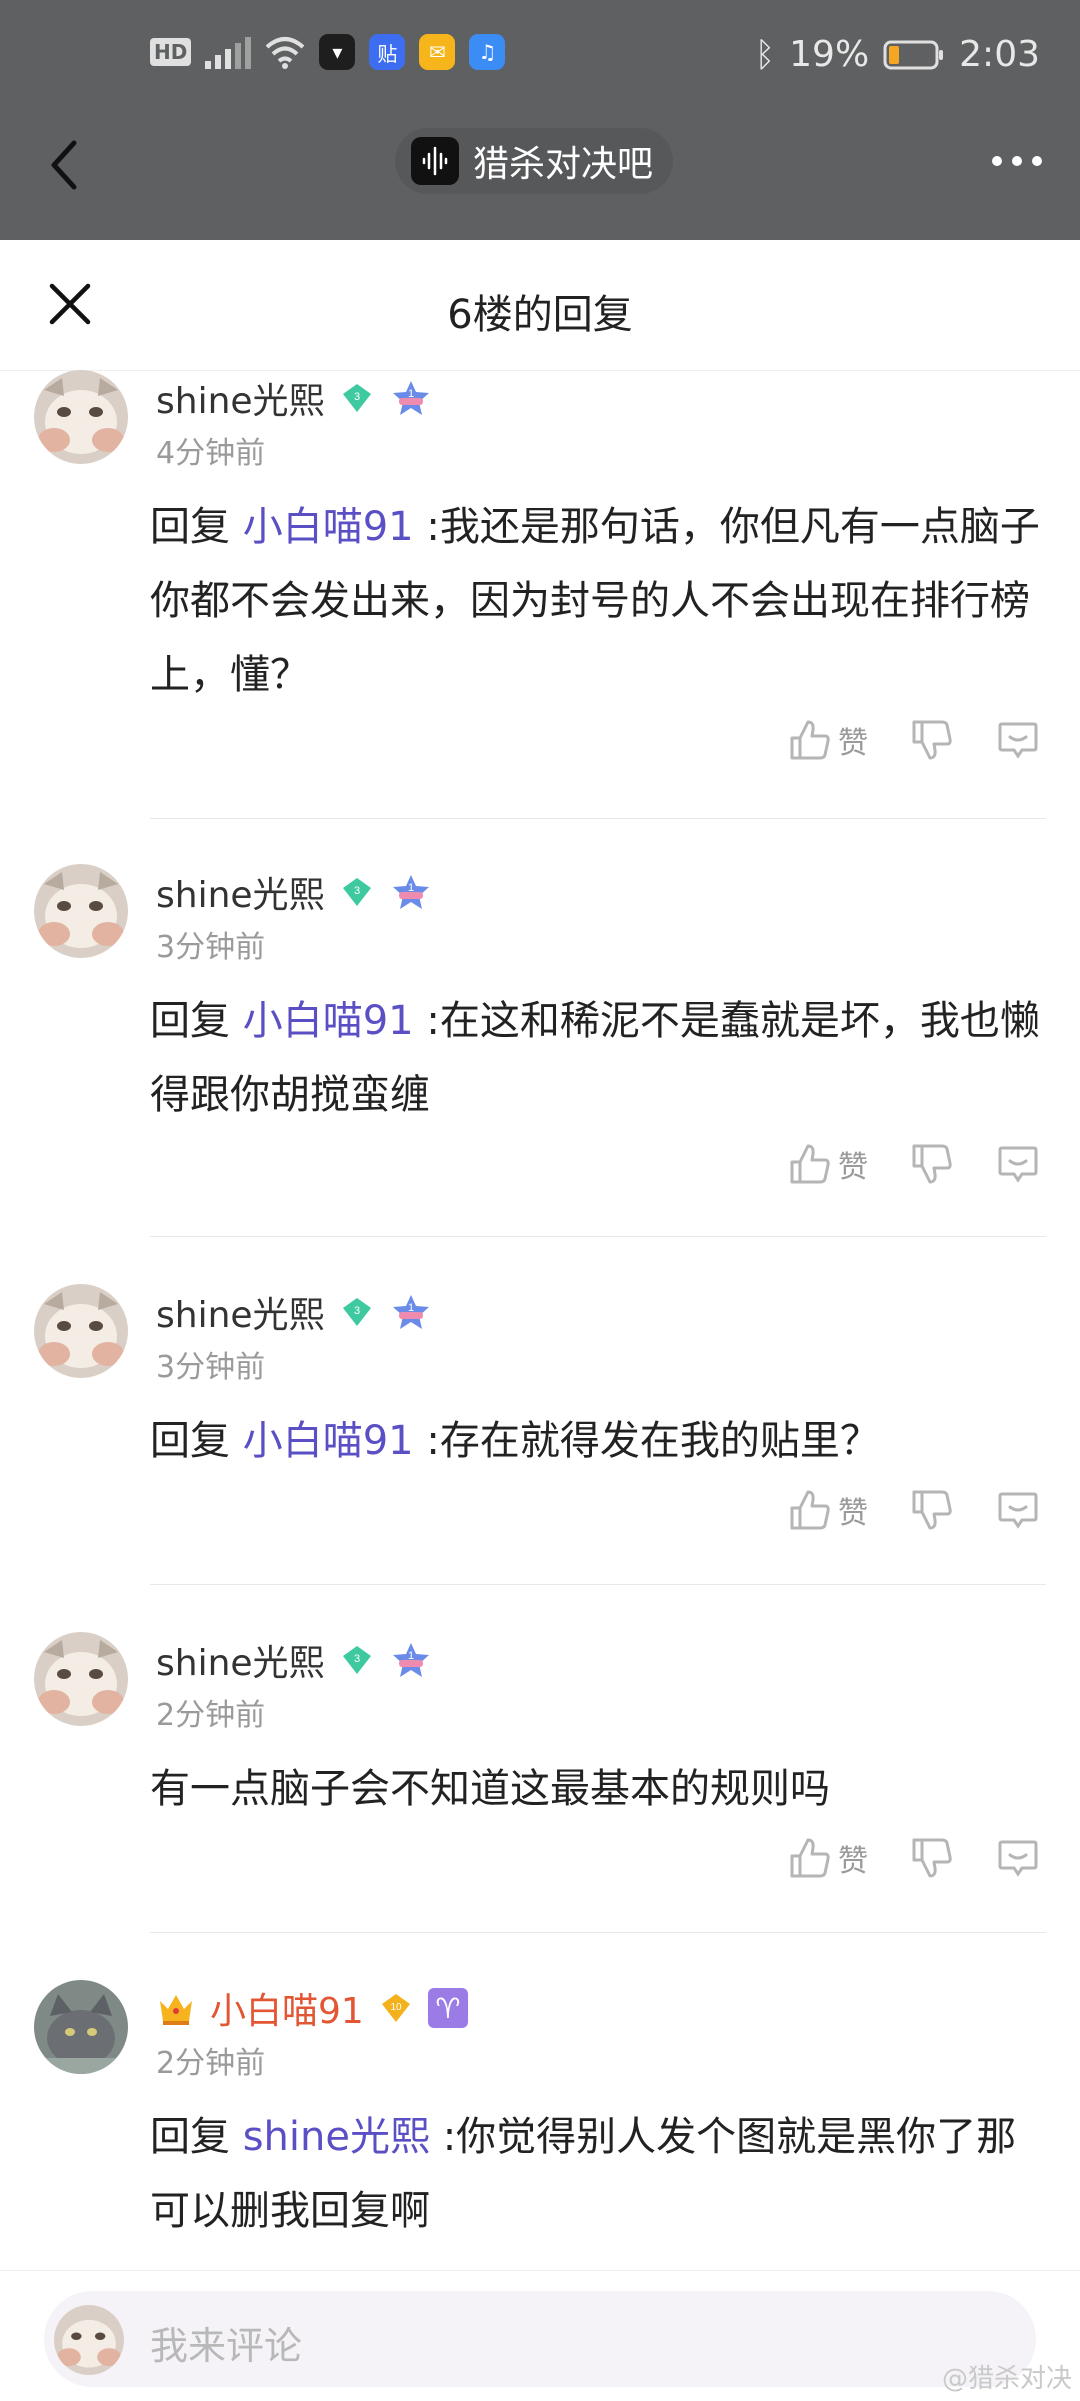 This screenshot has height=2401, width=1080. What do you see at coordinates (312, 2008) in the screenshot?
I see `username: 小白喵91 10 ♈` at bounding box center [312, 2008].